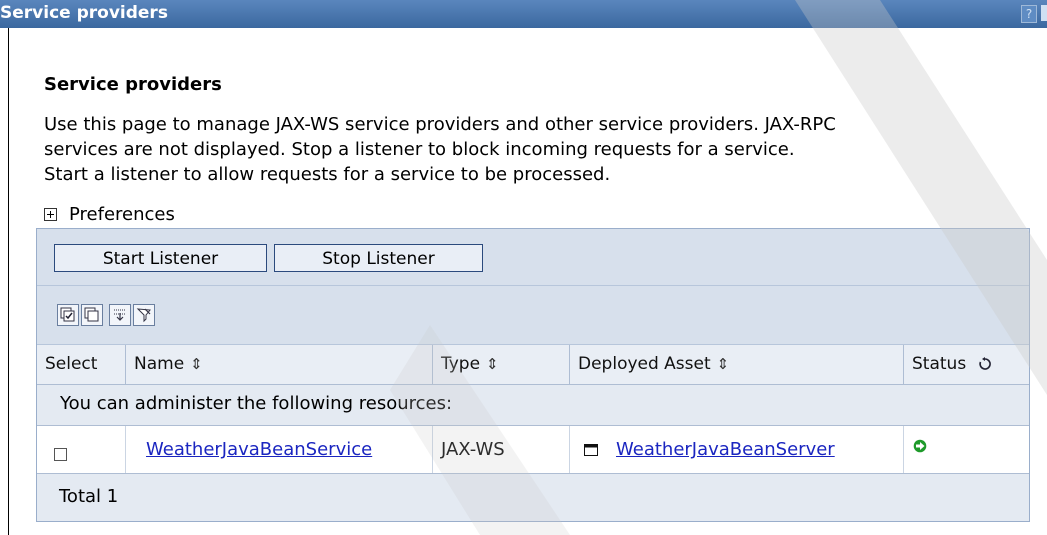  What do you see at coordinates (68, 315) in the screenshot?
I see `select-all-icon` at bounding box center [68, 315].